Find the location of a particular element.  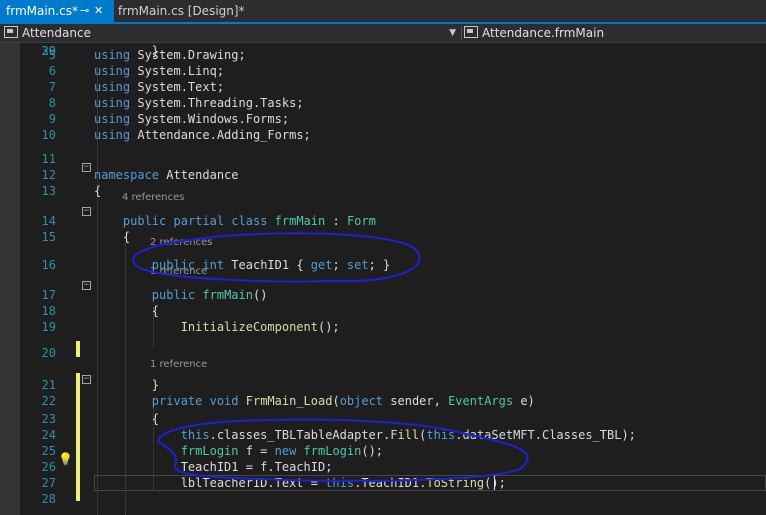

annotation-ellipse-code is located at coordinates (342, 450).